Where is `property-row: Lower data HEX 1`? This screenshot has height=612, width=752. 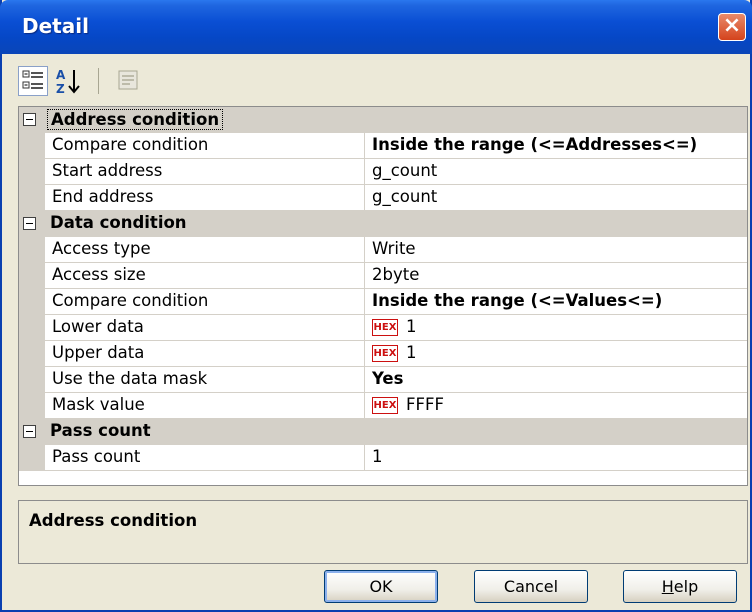
property-row: Lower data HEX 1 is located at coordinates (383, 328).